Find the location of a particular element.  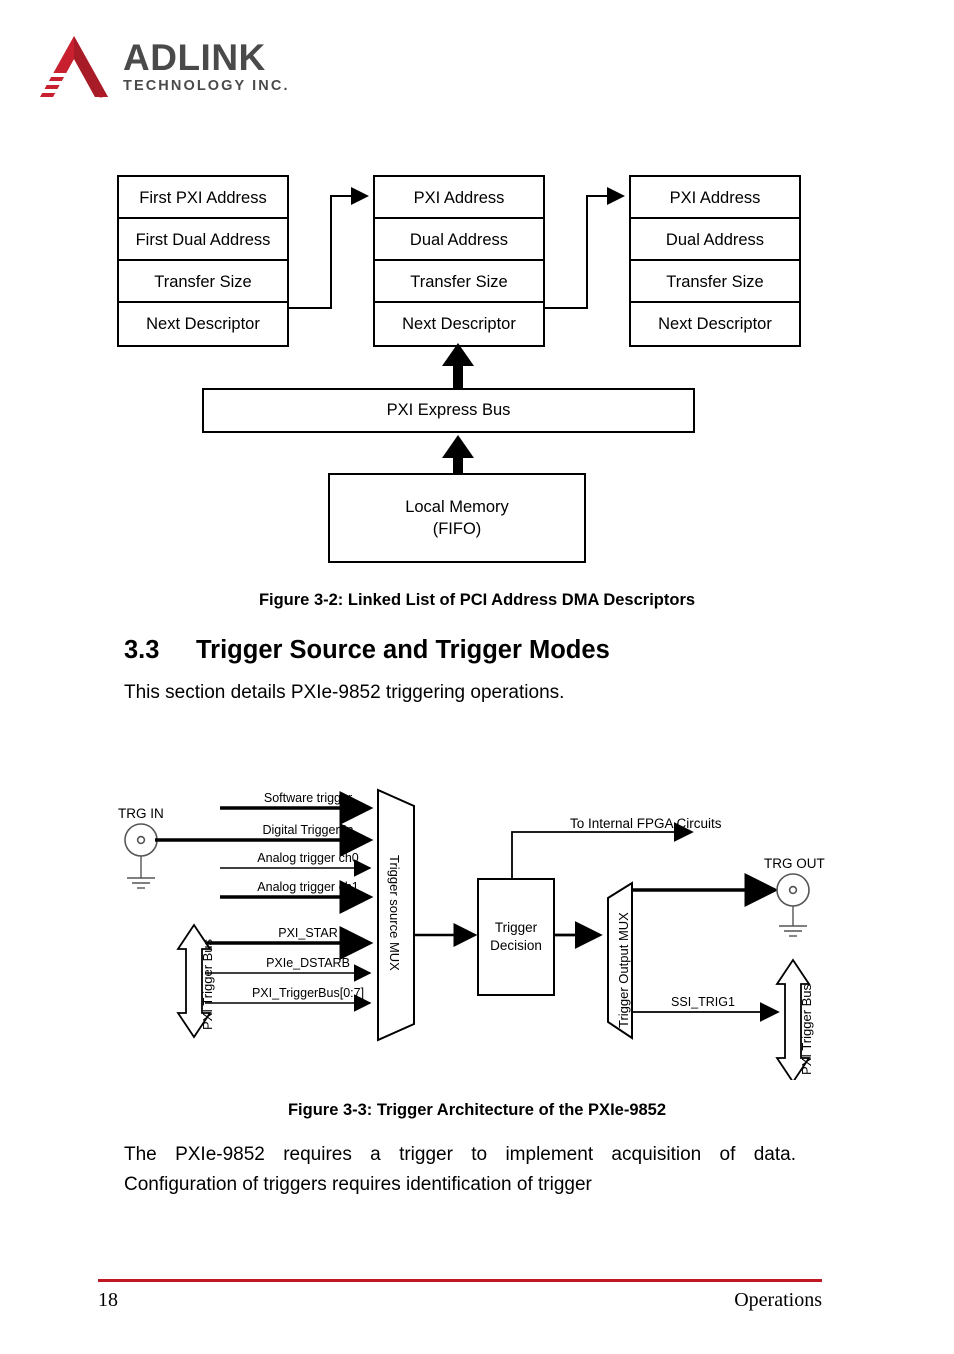

section-title: Trigger Source and Trigger Modes is located at coordinates (403, 650).